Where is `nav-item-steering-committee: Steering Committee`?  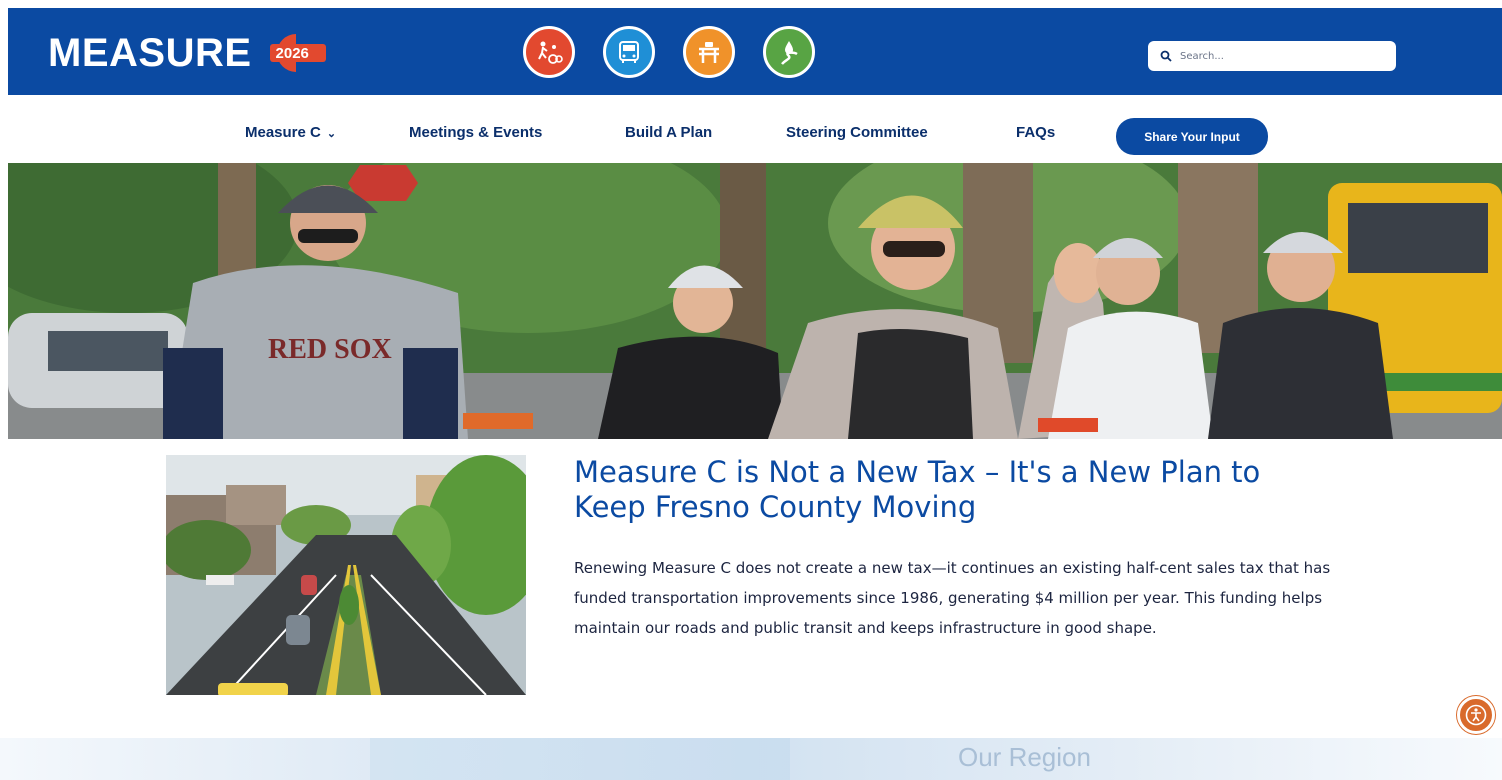 nav-item-steering-committee: Steering Committee is located at coordinates (857, 132).